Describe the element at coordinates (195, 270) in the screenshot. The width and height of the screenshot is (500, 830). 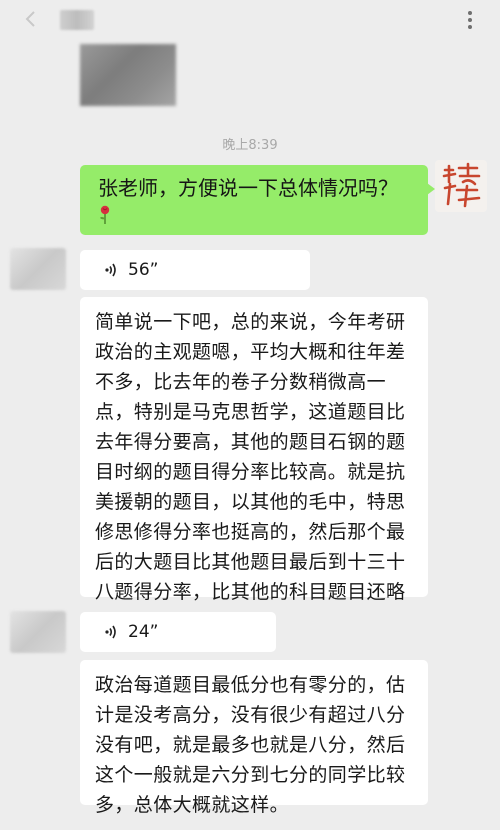
I see `voice-message-bubble: 56”` at that location.